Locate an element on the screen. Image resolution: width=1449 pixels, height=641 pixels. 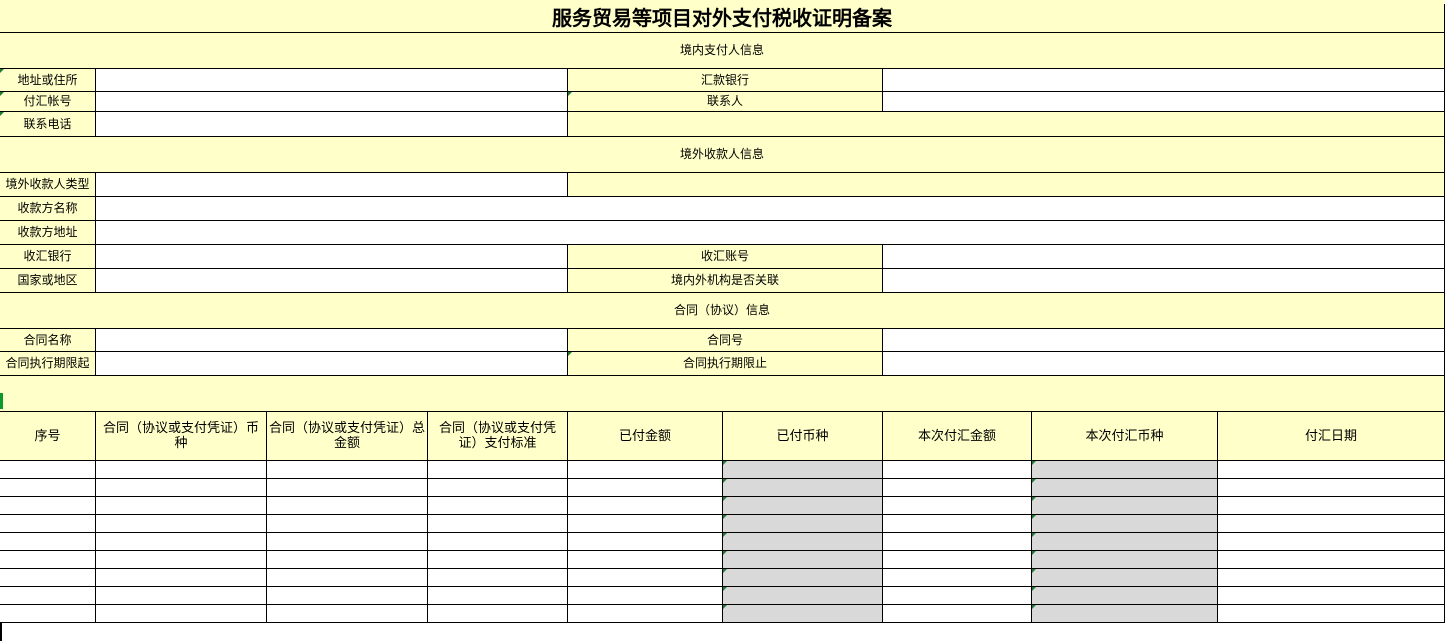
input-contract-start is located at coordinates (332, 364).